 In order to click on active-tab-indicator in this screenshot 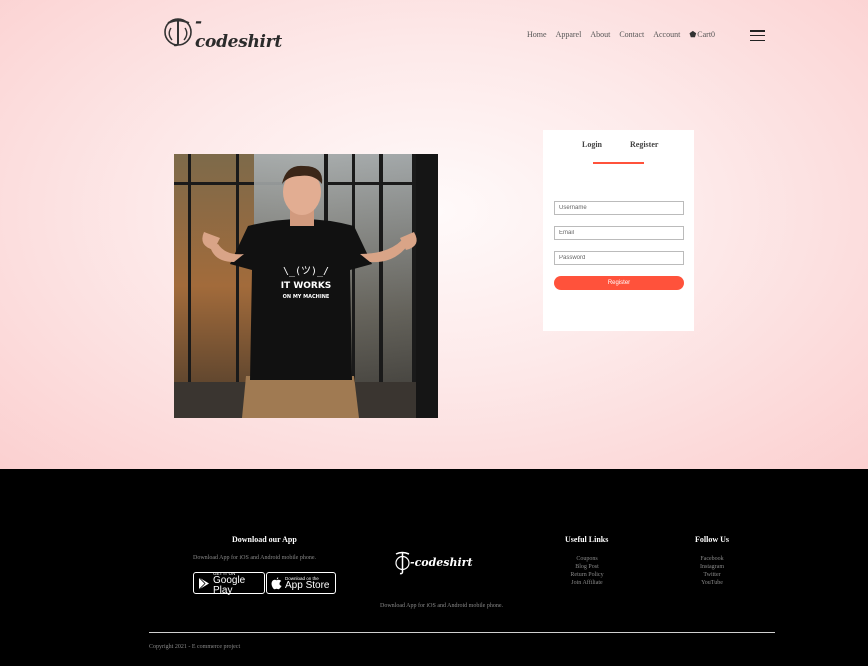, I will do `click(618, 163)`.